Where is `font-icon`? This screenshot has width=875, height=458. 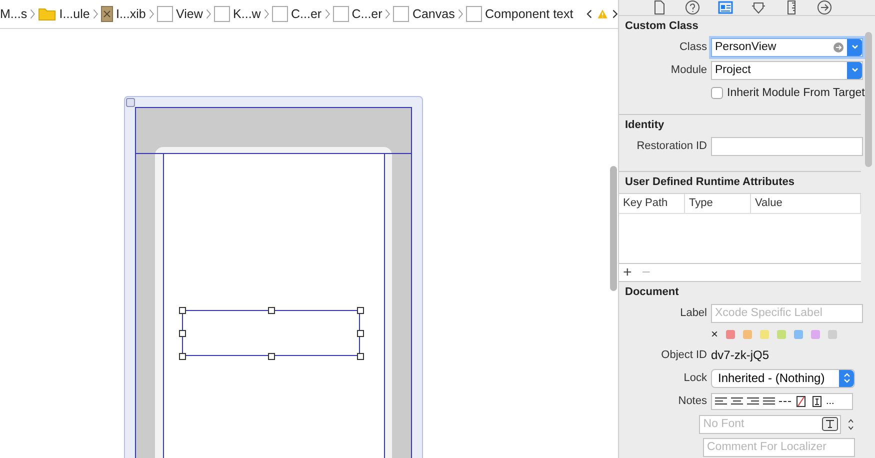 font-icon is located at coordinates (830, 424).